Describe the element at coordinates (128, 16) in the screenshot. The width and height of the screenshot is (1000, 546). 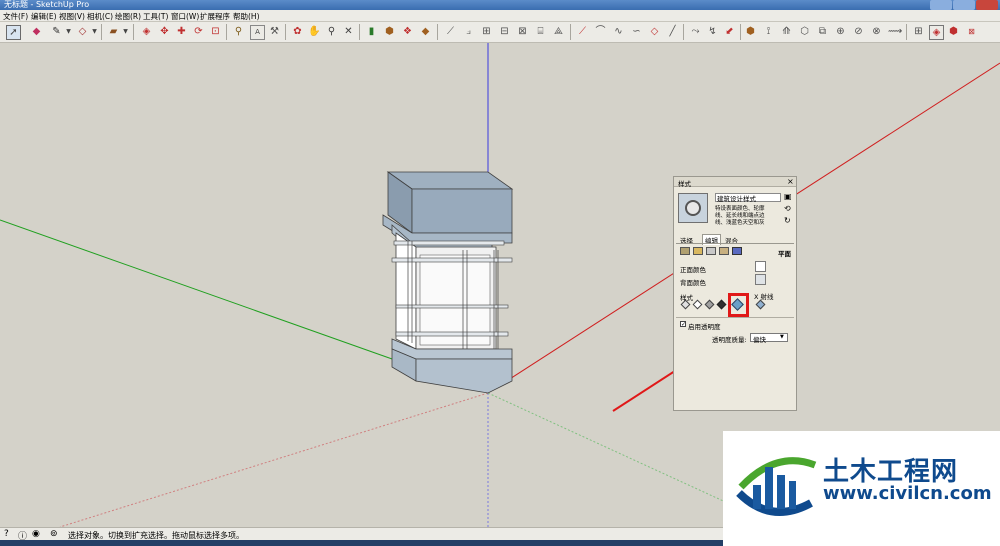
I see `menu-draw: 绘图(R)` at that location.